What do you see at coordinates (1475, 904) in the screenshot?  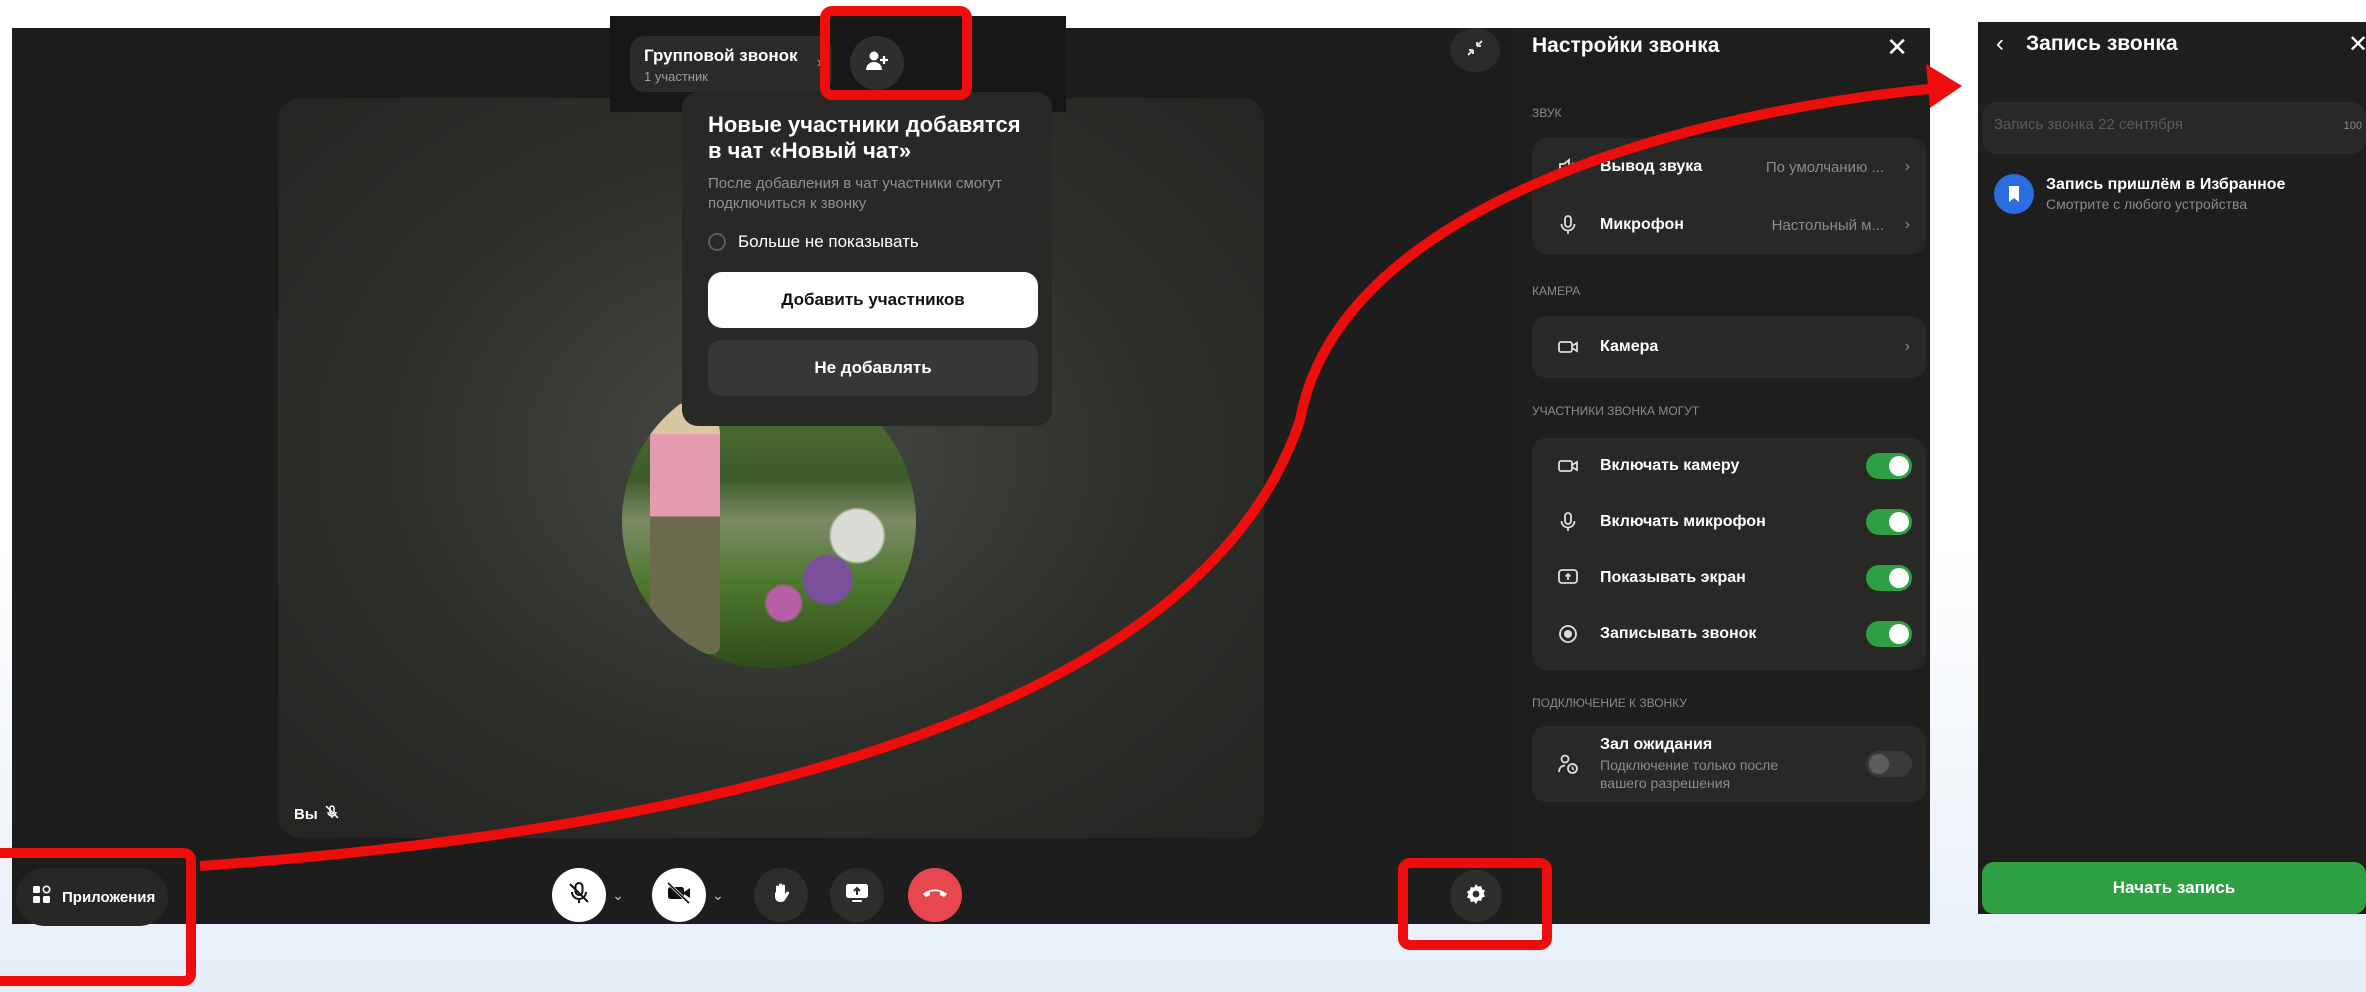 I see `annotation-highlight-settings` at bounding box center [1475, 904].